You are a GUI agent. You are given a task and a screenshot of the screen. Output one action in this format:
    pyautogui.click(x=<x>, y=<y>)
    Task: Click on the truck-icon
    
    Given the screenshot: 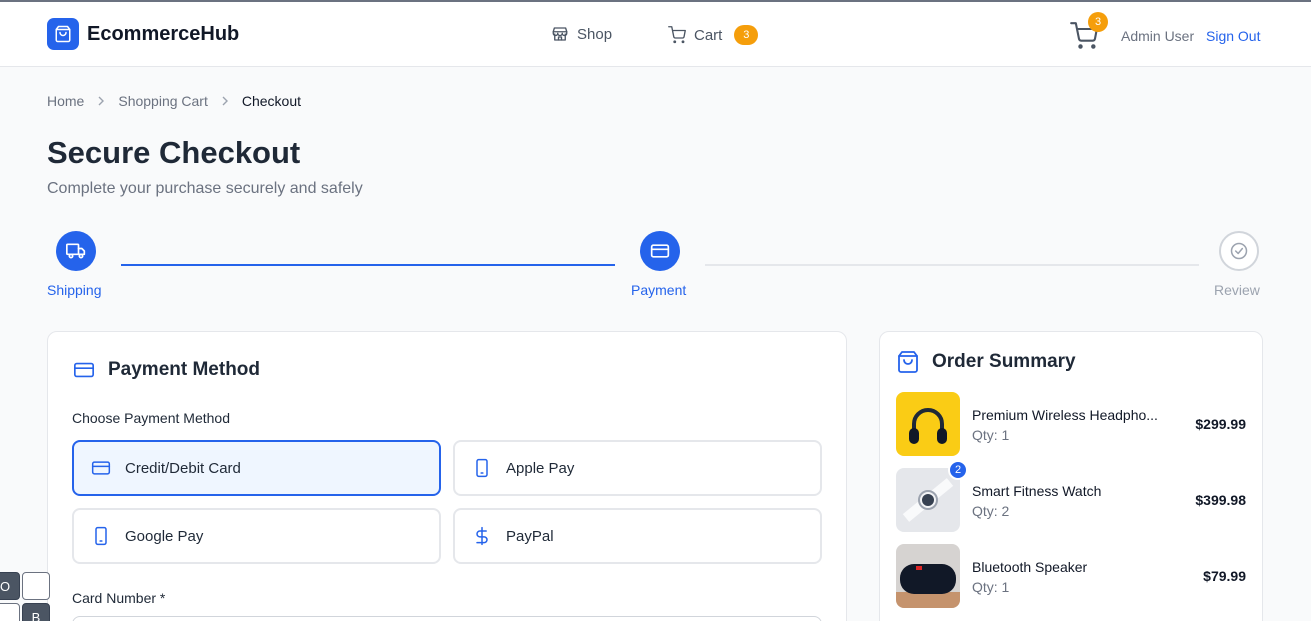 What is the action you would take?
    pyautogui.click(x=76, y=251)
    